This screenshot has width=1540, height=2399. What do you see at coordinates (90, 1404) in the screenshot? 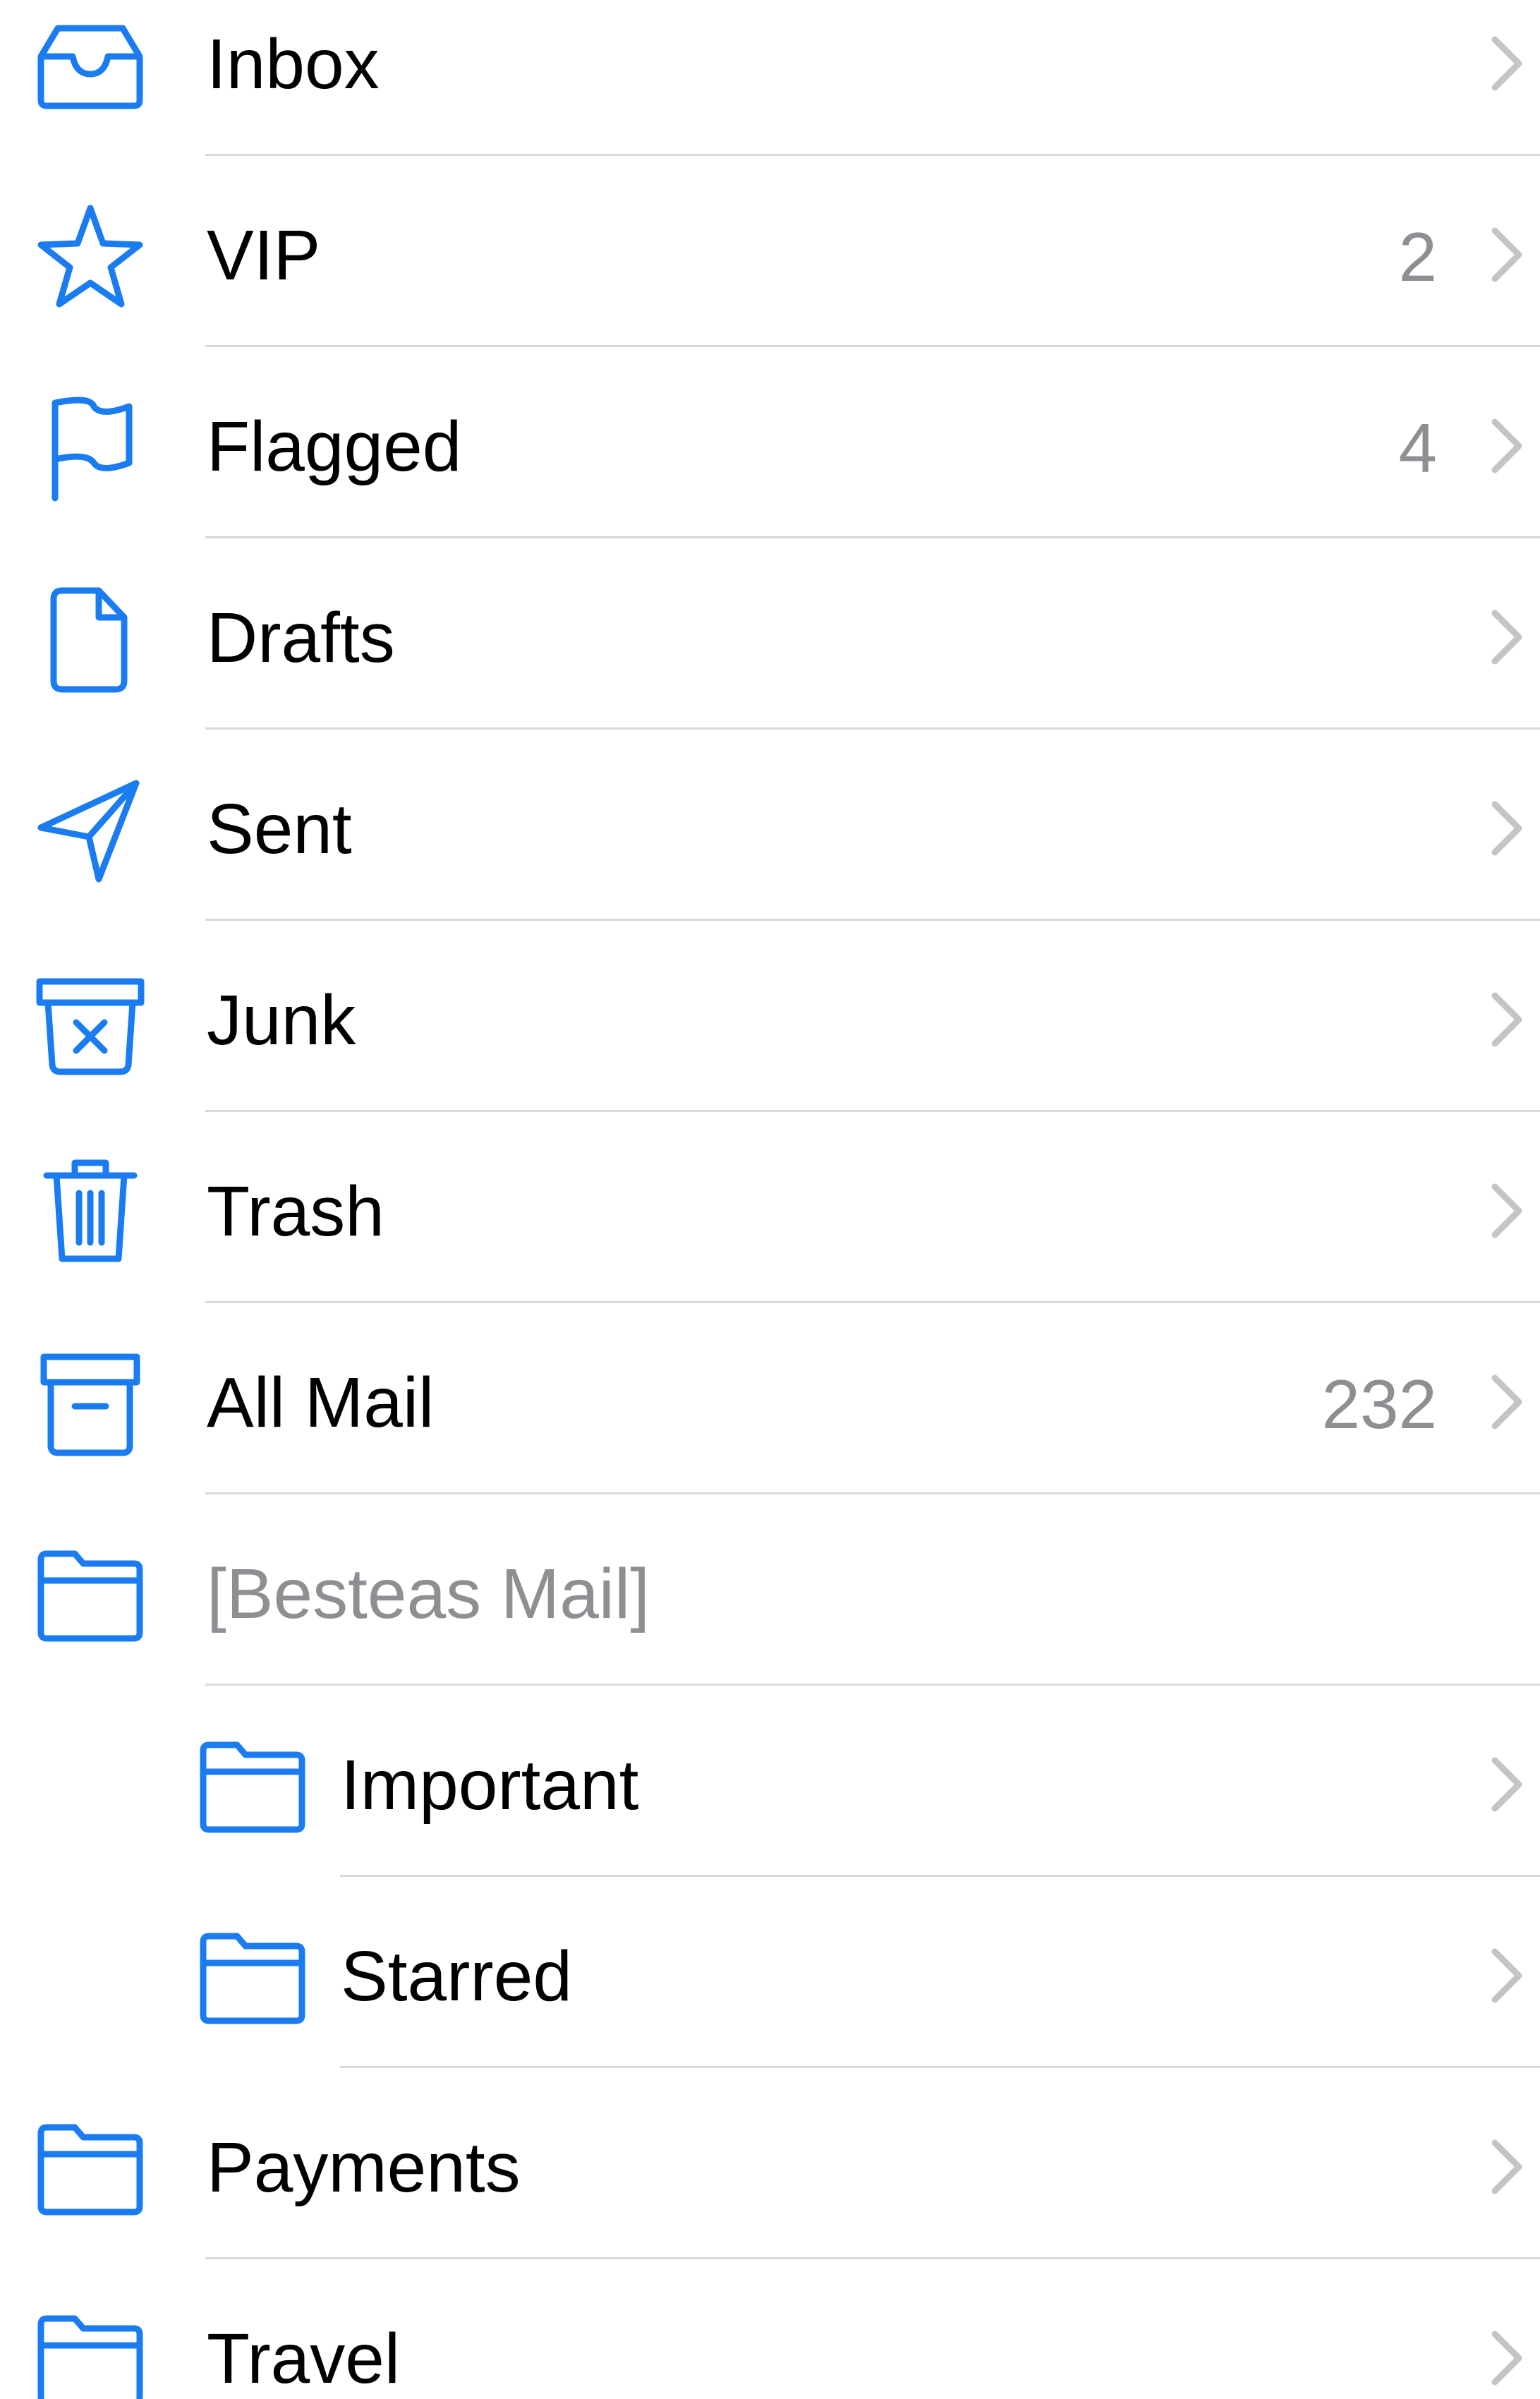
I see `archive-box-icon` at bounding box center [90, 1404].